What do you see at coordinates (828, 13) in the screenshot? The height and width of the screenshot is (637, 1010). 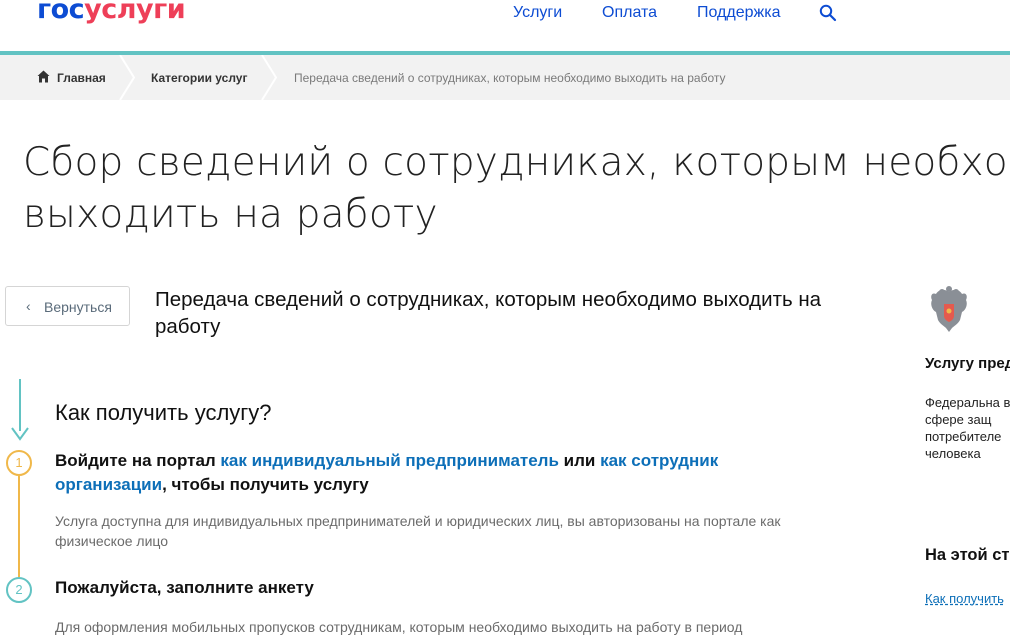 I see `search-icon` at bounding box center [828, 13].